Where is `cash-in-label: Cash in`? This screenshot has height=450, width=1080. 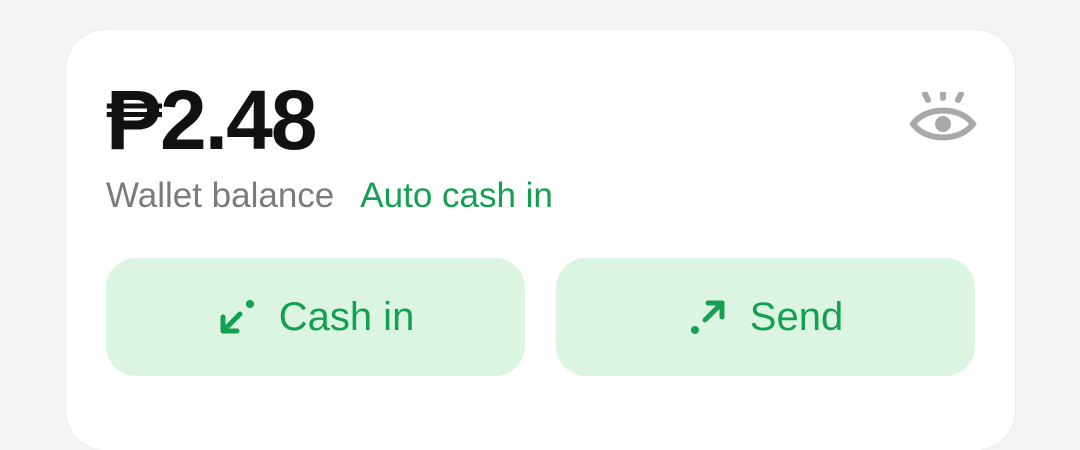 cash-in-label: Cash in is located at coordinates (346, 316).